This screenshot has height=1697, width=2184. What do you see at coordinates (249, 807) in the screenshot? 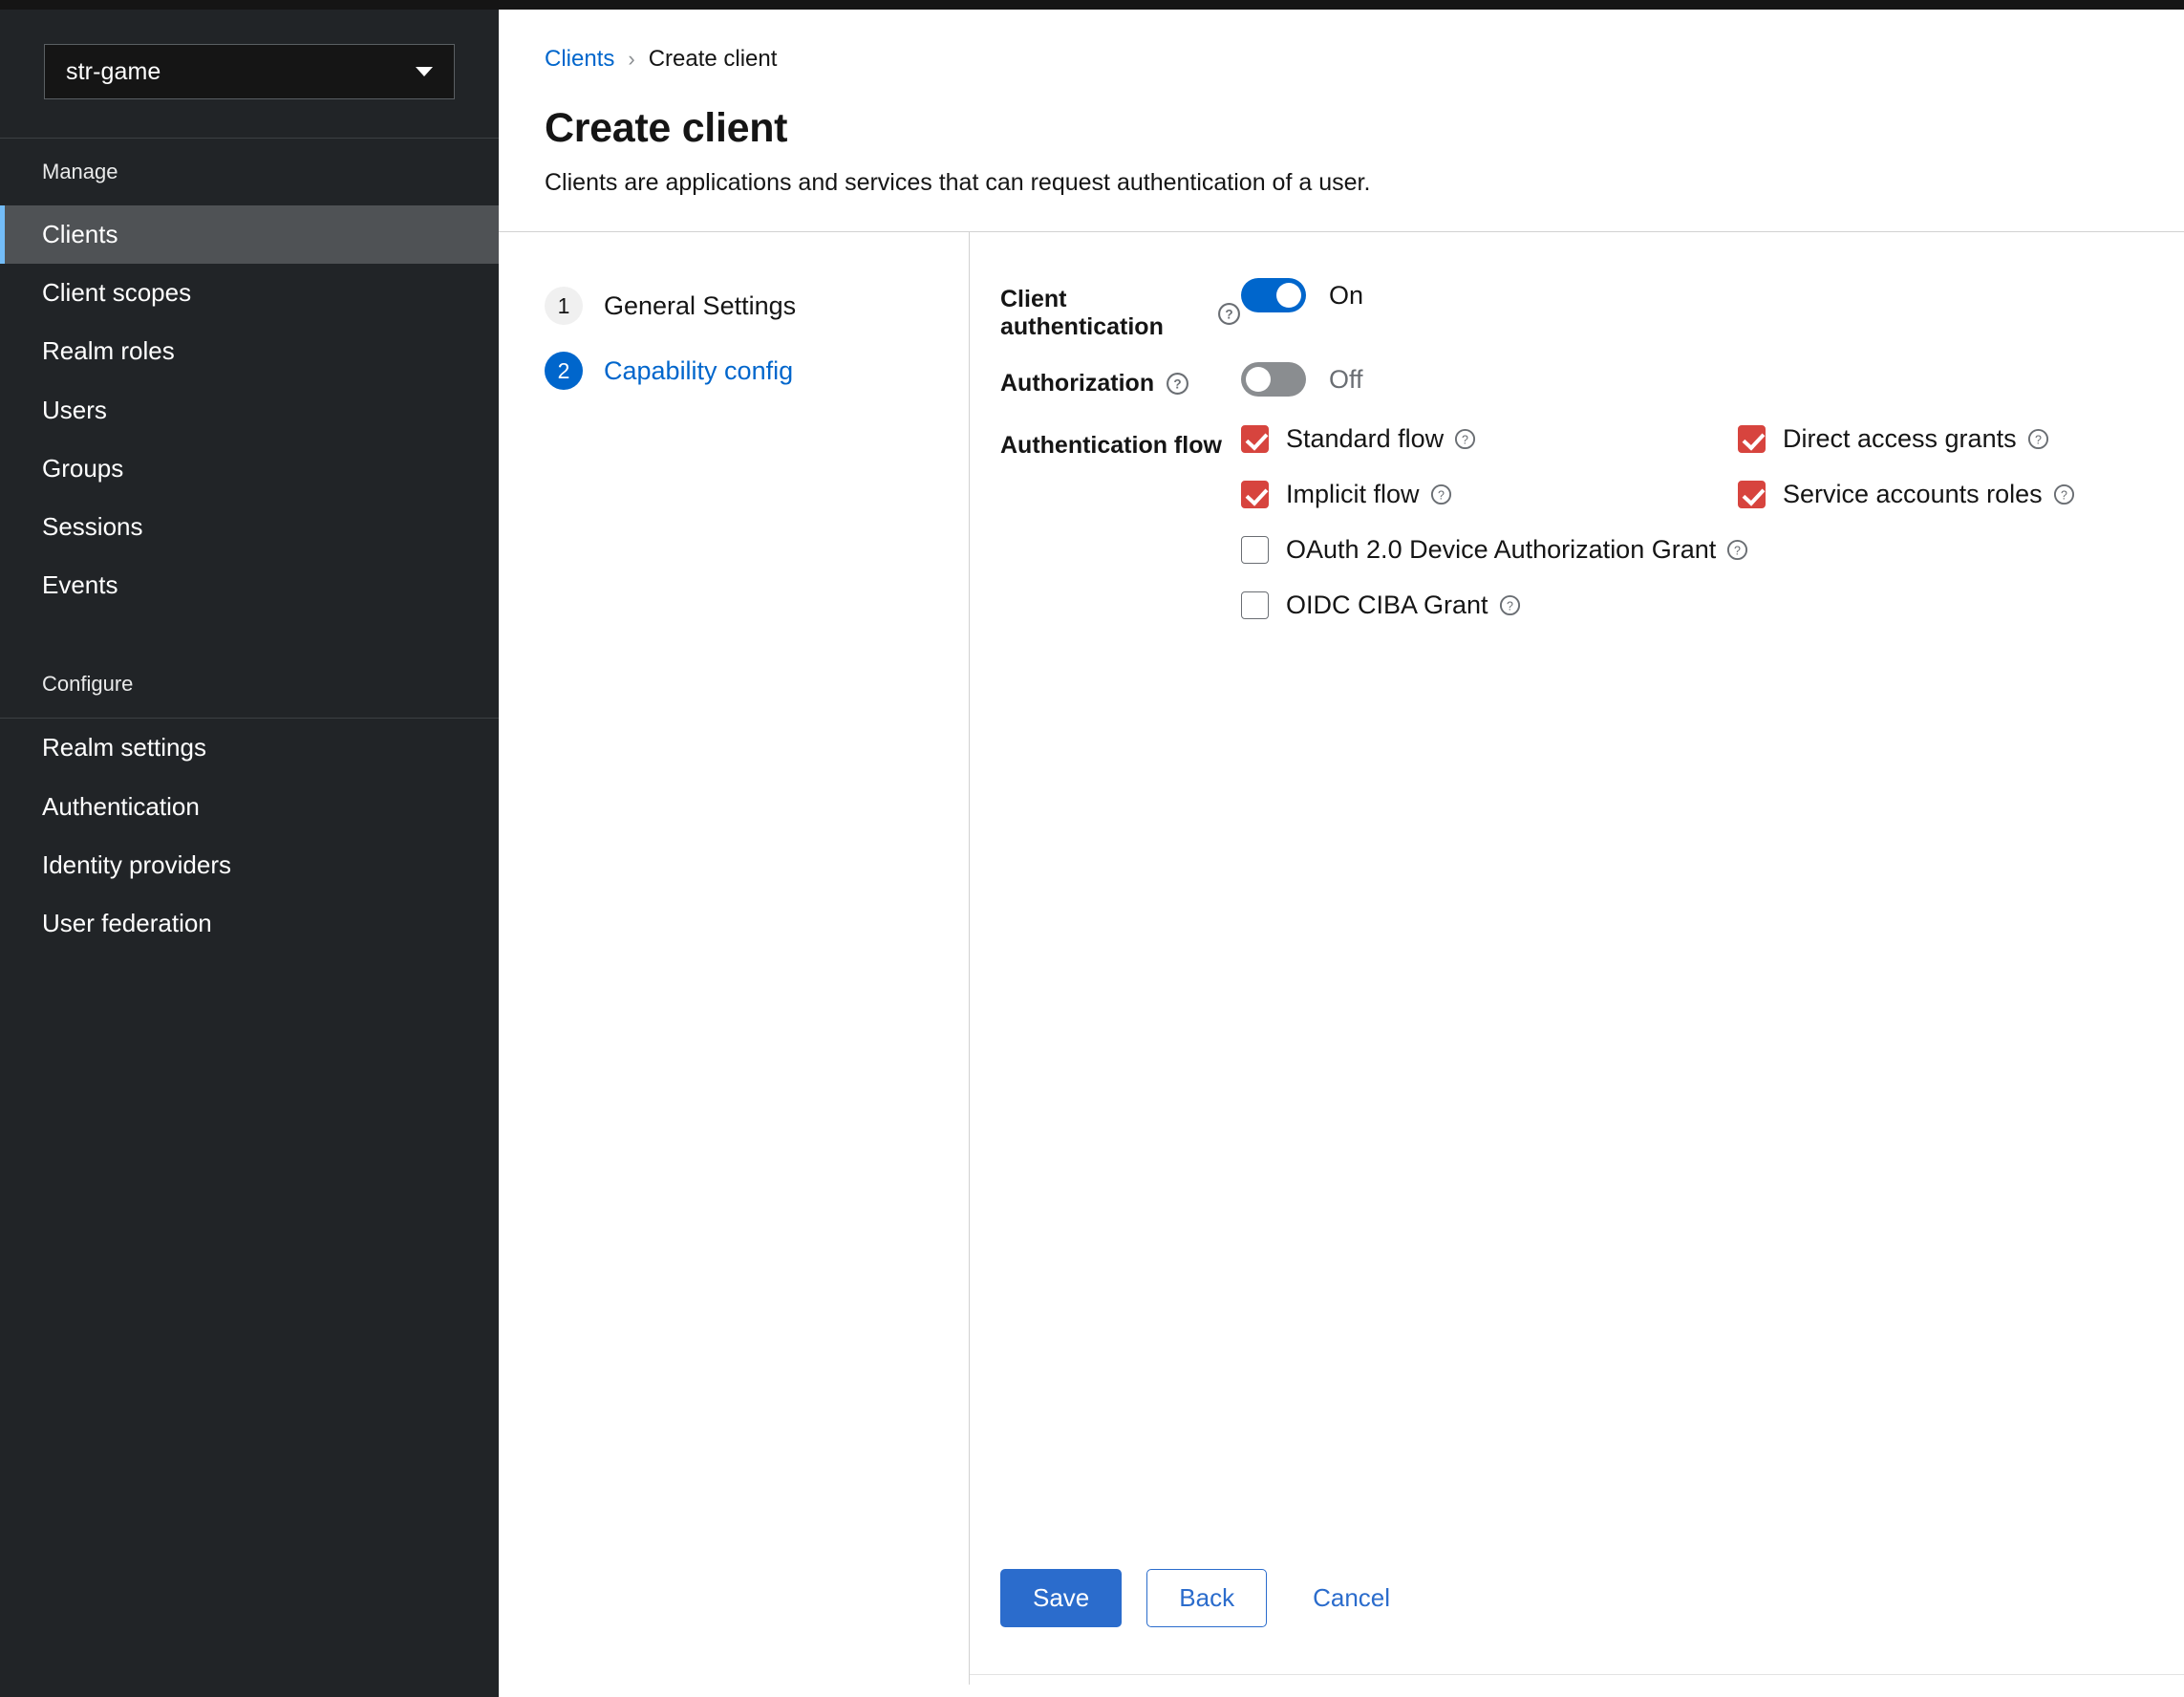
I see `sidebar-item-authentication: Authentication` at bounding box center [249, 807].